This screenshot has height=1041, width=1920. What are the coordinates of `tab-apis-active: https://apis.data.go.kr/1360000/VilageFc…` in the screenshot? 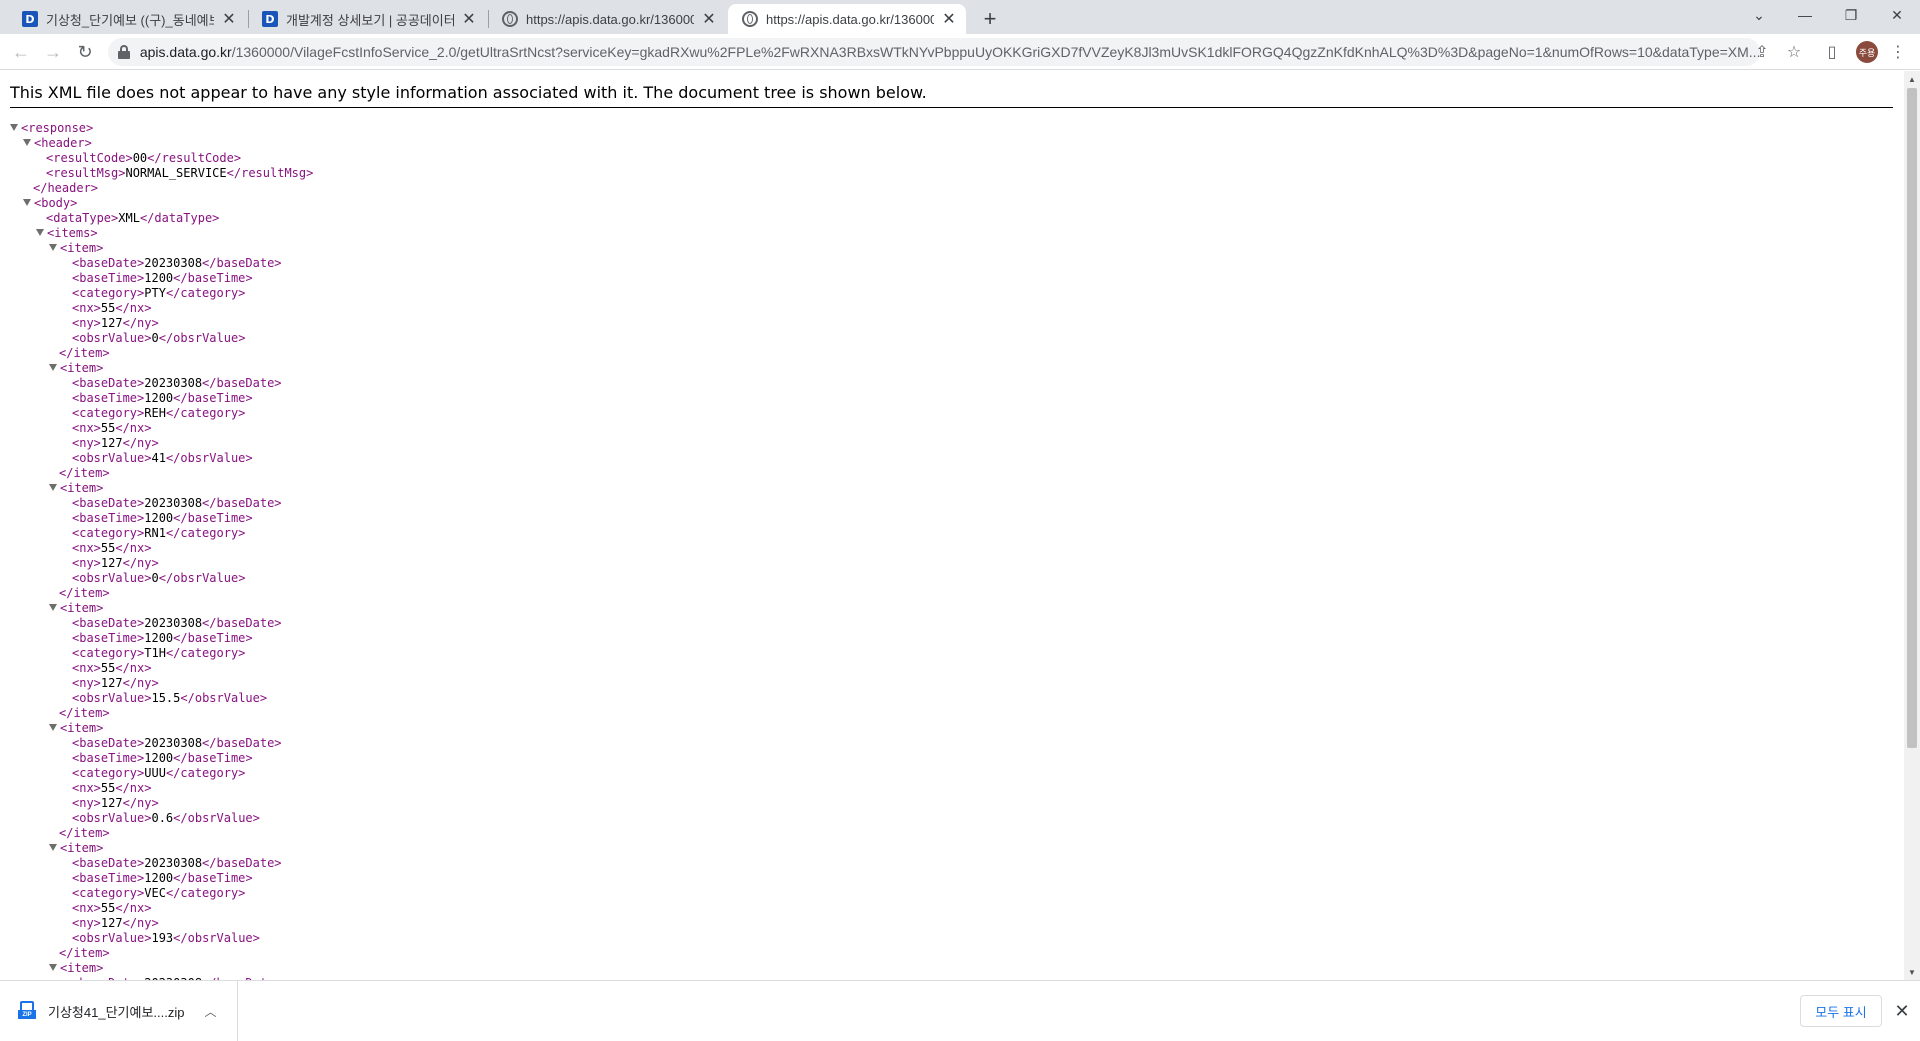 It's located at (847, 19).